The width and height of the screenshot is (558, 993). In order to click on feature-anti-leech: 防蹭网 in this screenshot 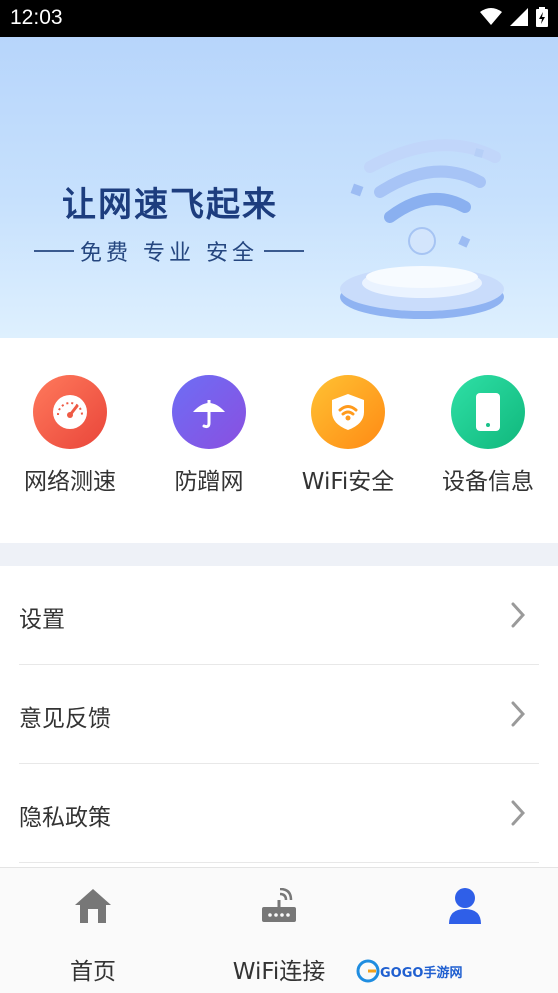, I will do `click(209, 435)`.